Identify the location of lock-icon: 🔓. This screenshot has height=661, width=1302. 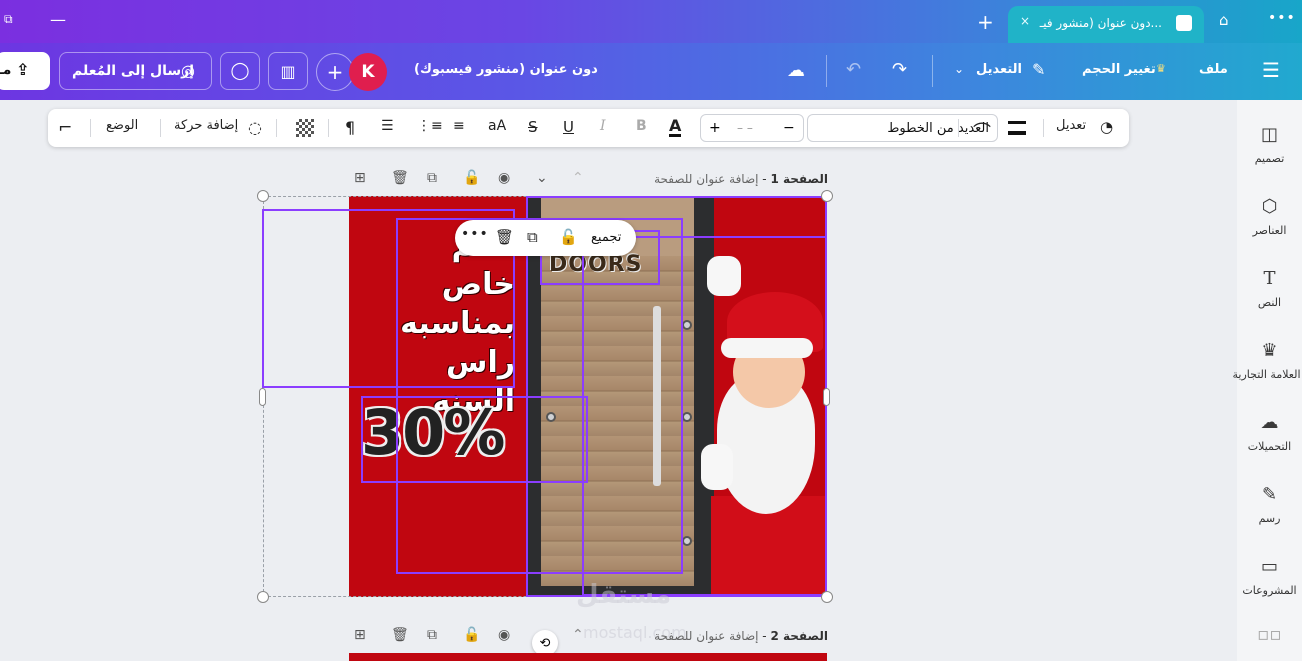
(568, 237).